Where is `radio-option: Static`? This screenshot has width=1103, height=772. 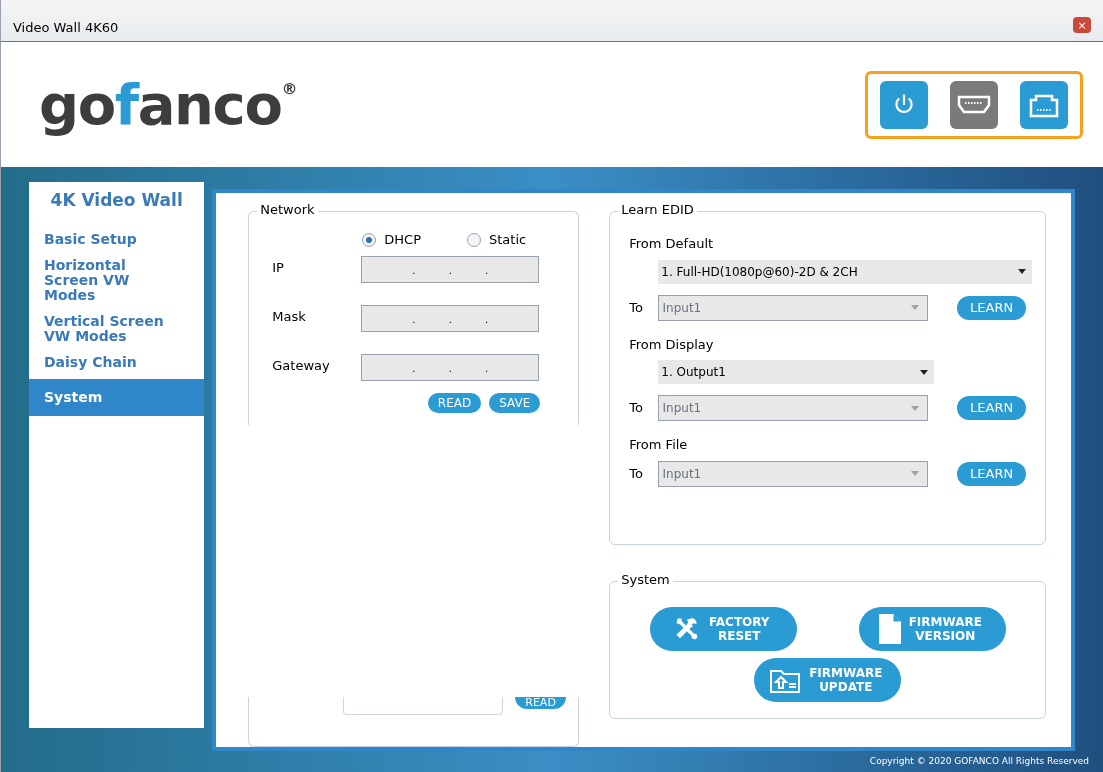
radio-option: Static is located at coordinates (496, 240).